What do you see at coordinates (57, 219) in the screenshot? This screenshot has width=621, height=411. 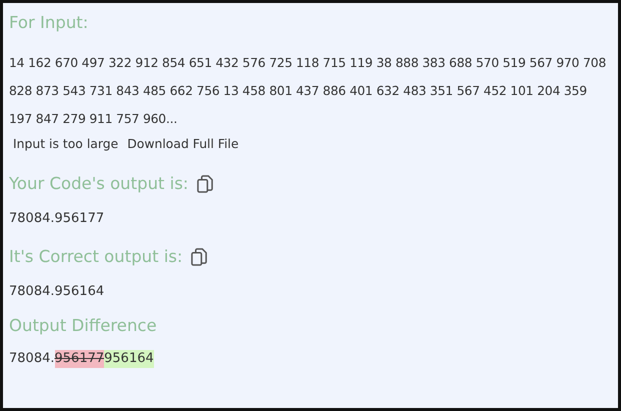 I see `output-value: 78084.956177` at bounding box center [57, 219].